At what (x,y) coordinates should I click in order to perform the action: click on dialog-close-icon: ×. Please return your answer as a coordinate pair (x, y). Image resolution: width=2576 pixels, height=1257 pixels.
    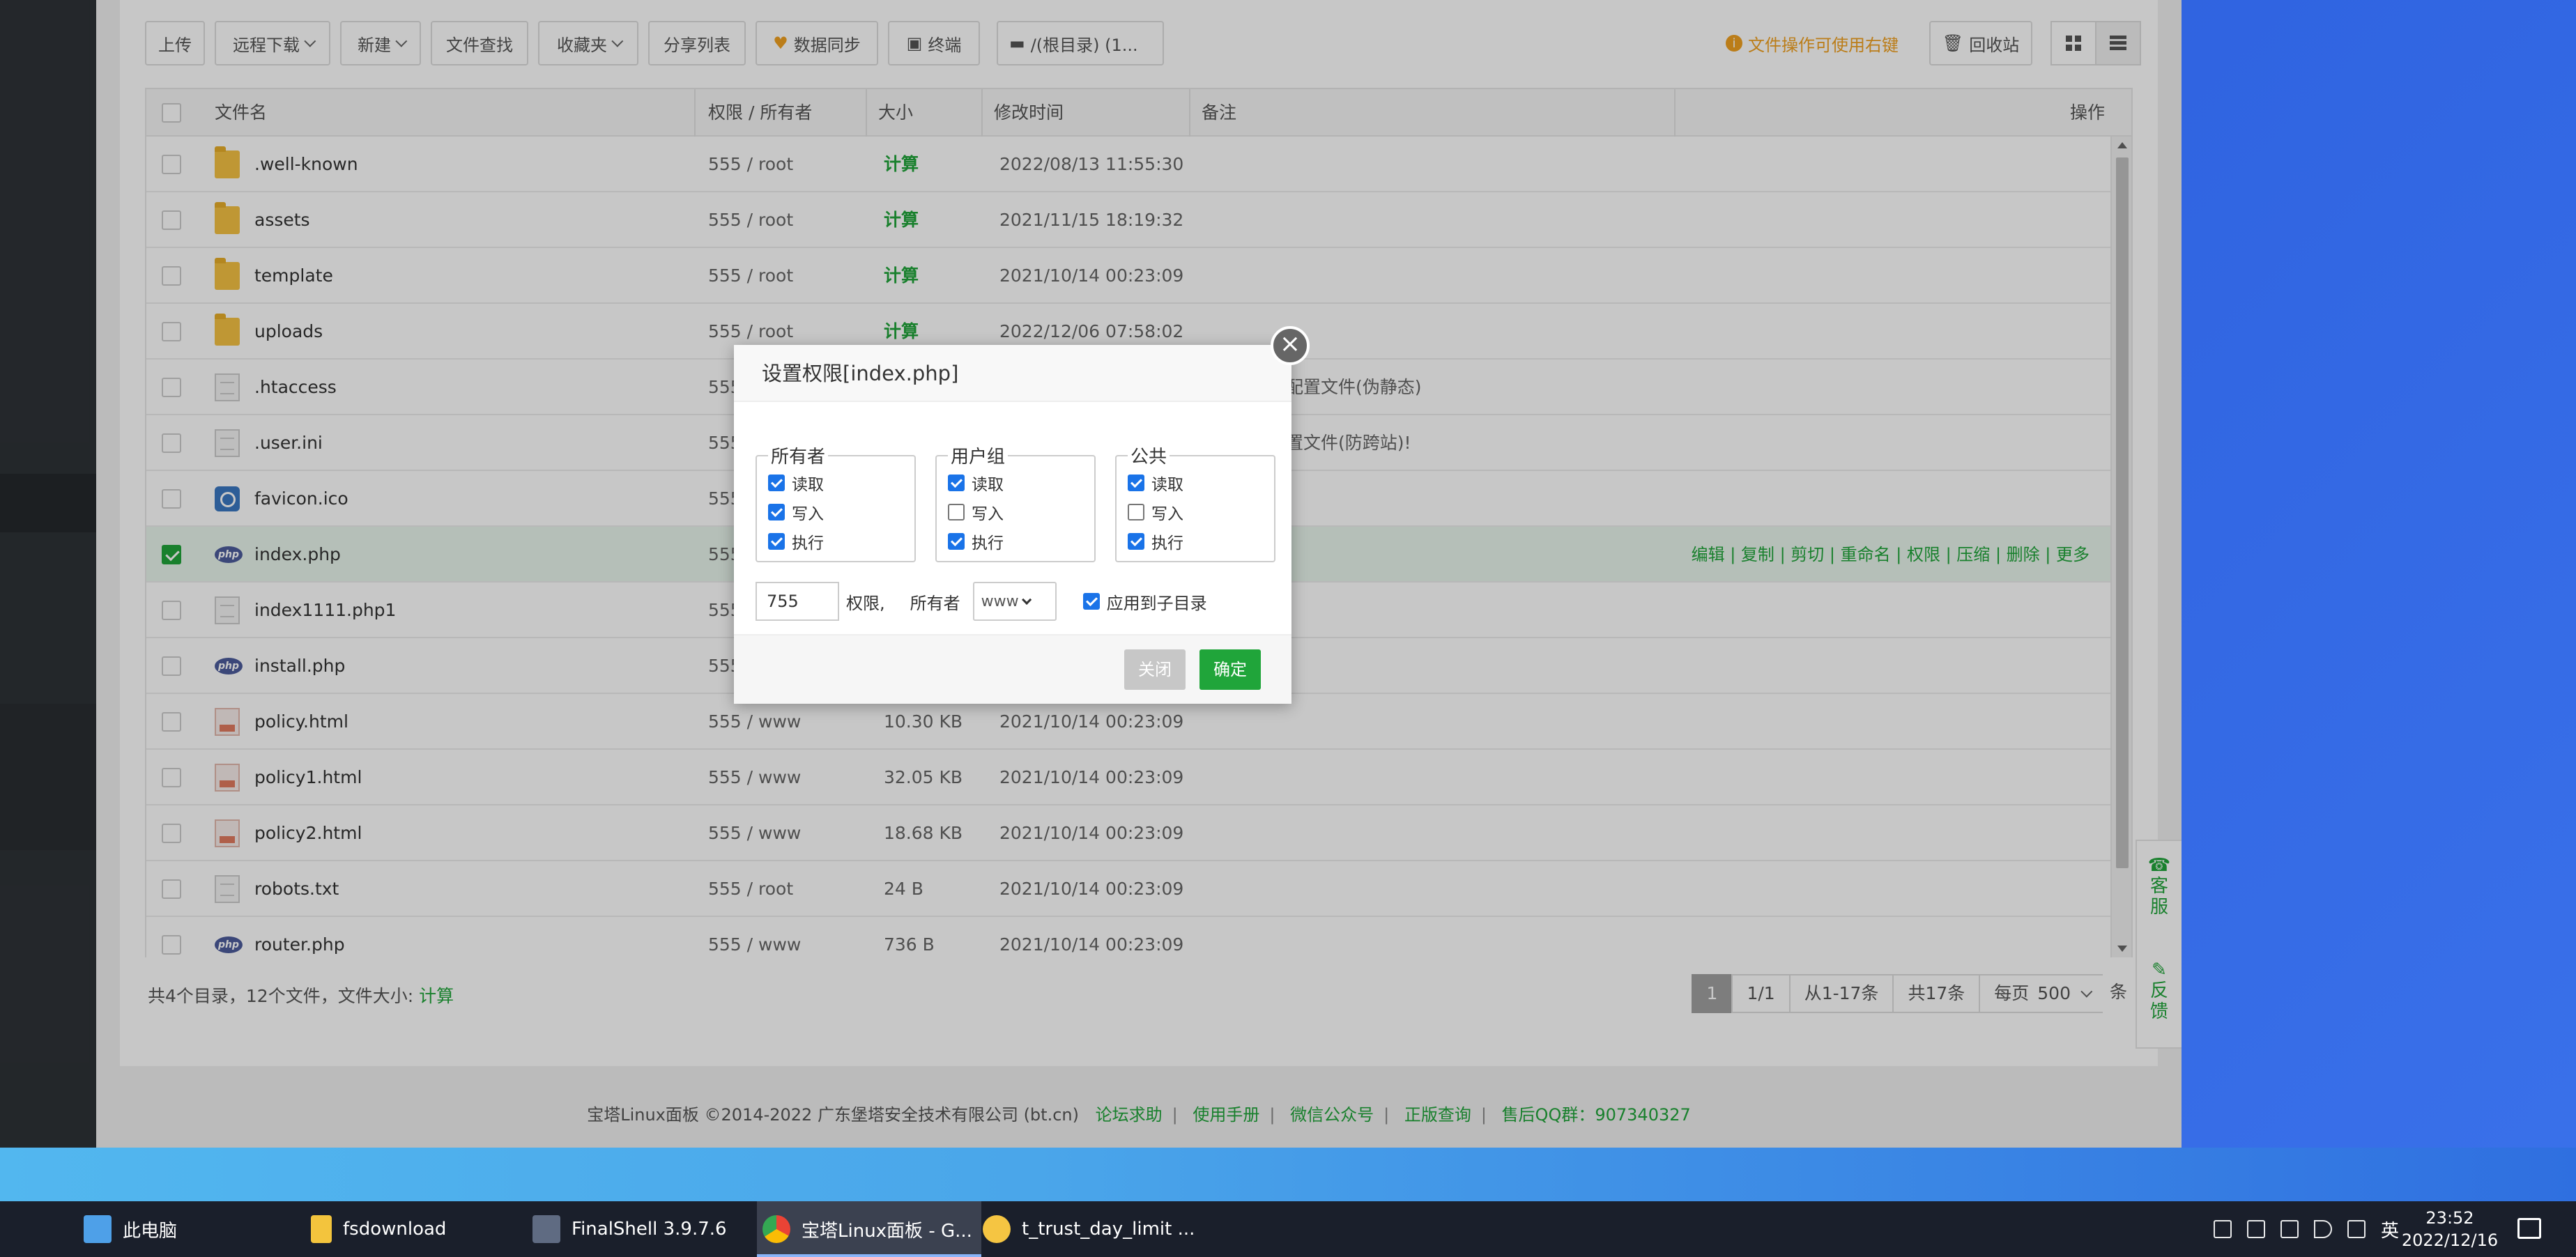
    Looking at the image, I should click on (1290, 345).